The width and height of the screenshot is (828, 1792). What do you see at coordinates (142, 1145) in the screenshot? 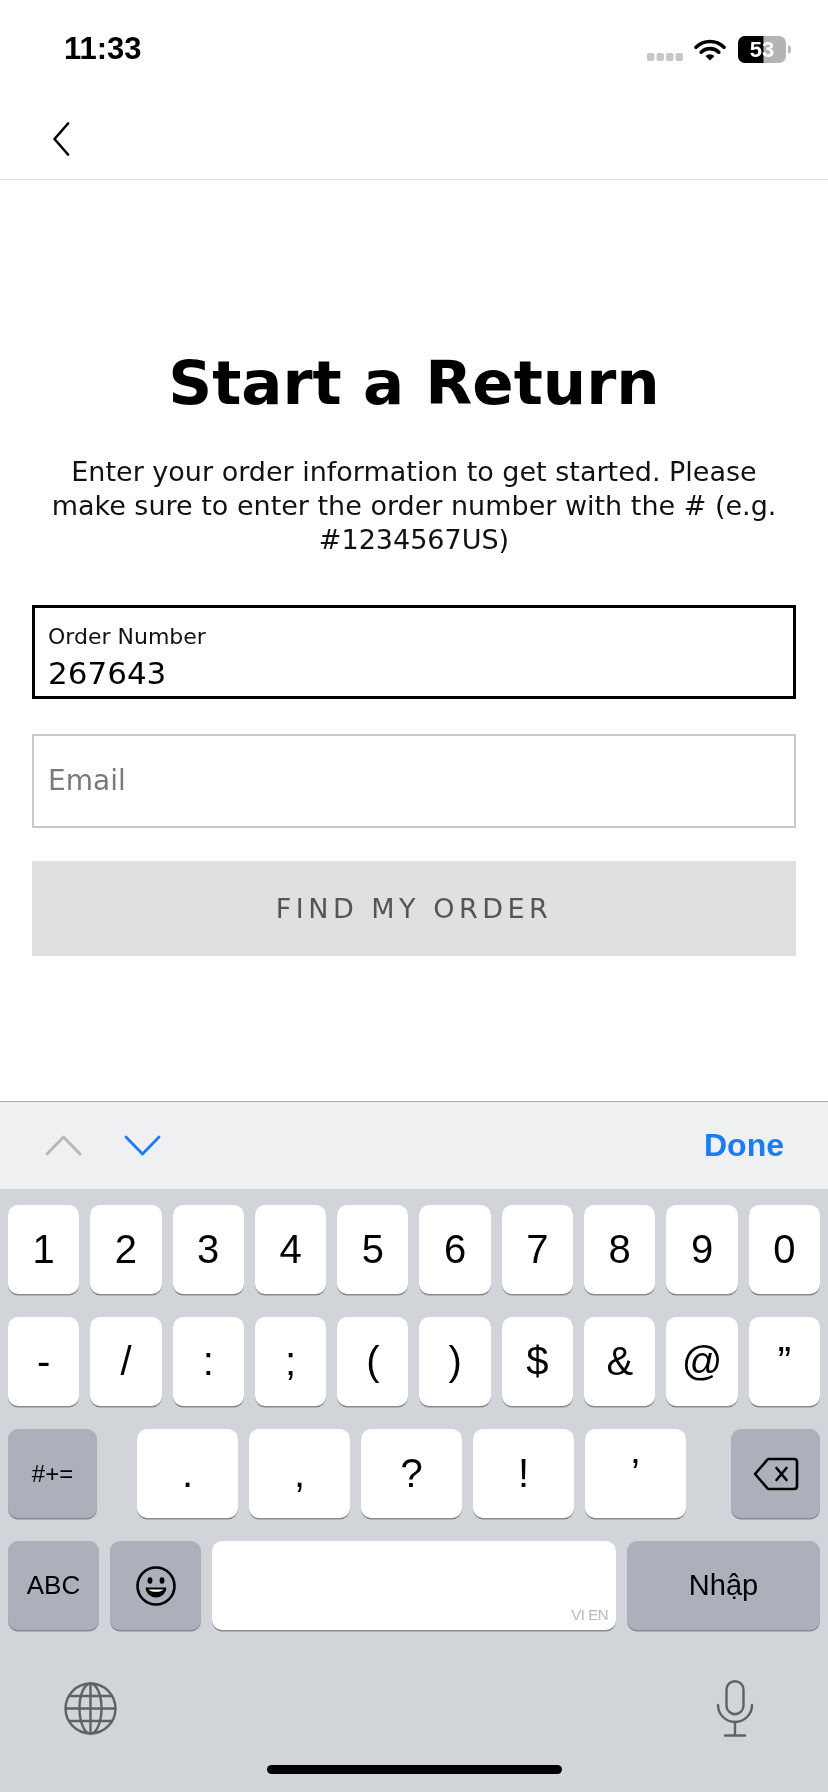
I see `chevron-down-icon` at bounding box center [142, 1145].